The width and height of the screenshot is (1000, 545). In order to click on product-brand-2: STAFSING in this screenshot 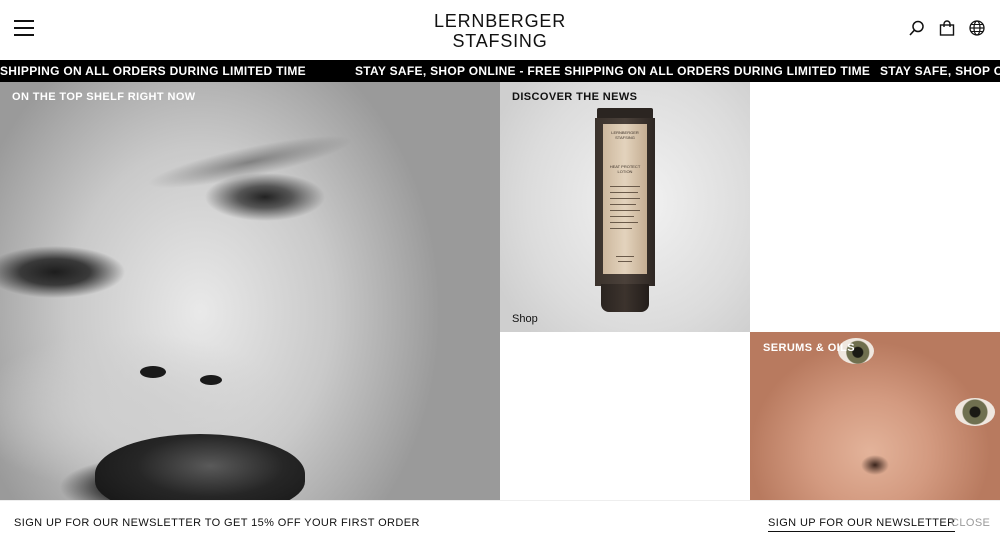, I will do `click(625, 137)`.